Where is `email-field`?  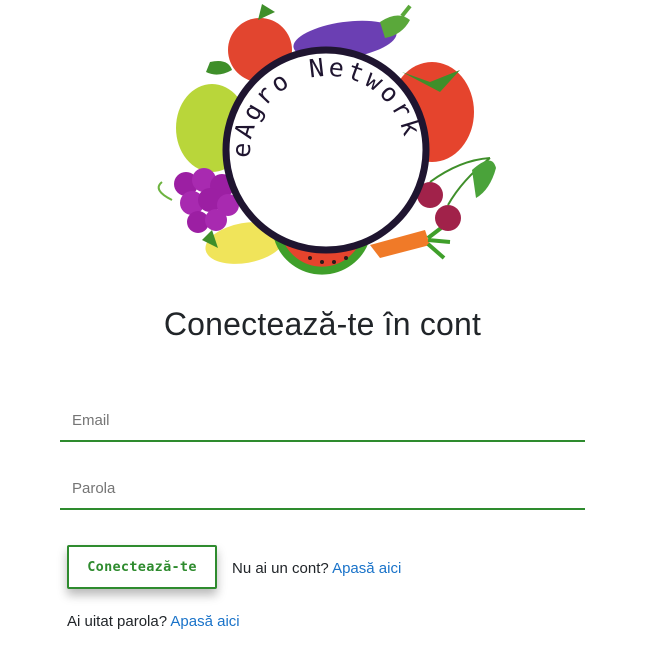 email-field is located at coordinates (322, 421).